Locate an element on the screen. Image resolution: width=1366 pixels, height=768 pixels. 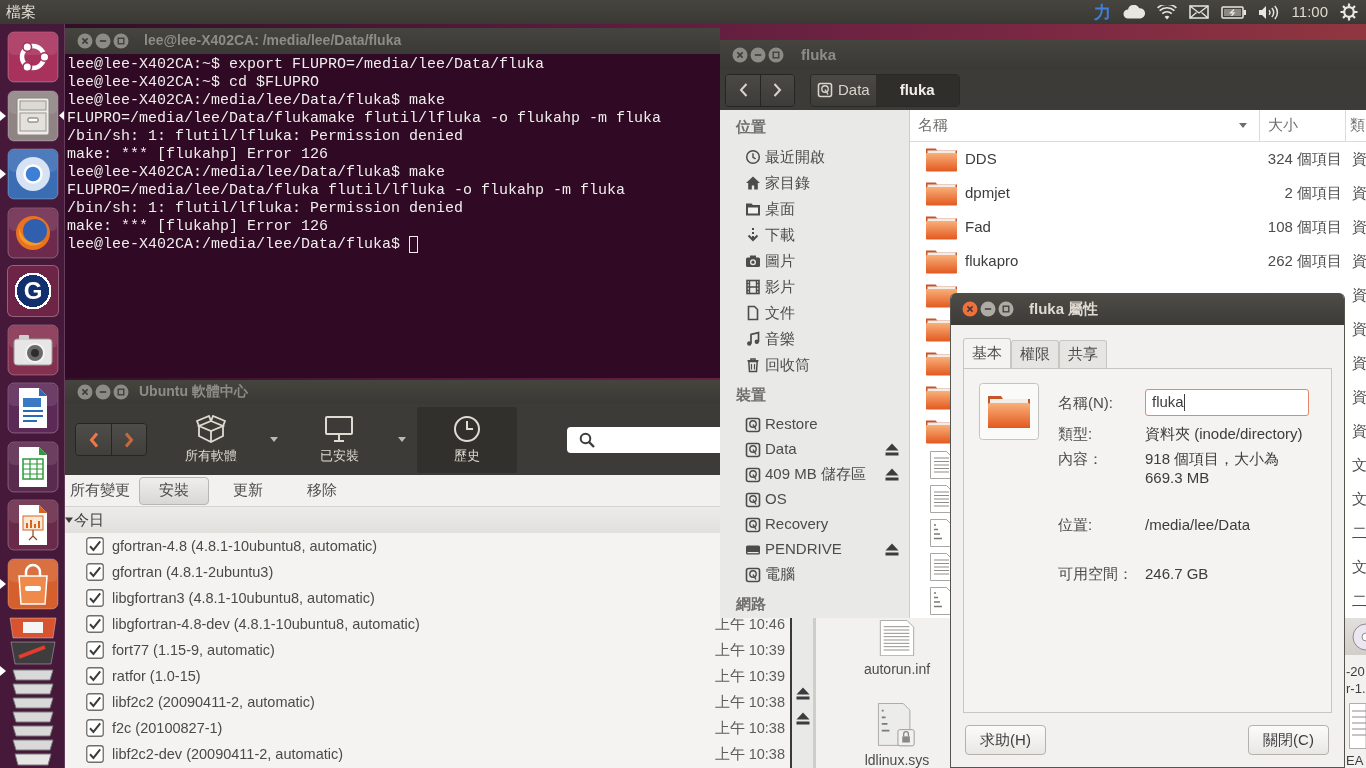
ring-dots-logo-icon is located at coordinates (33, 57).